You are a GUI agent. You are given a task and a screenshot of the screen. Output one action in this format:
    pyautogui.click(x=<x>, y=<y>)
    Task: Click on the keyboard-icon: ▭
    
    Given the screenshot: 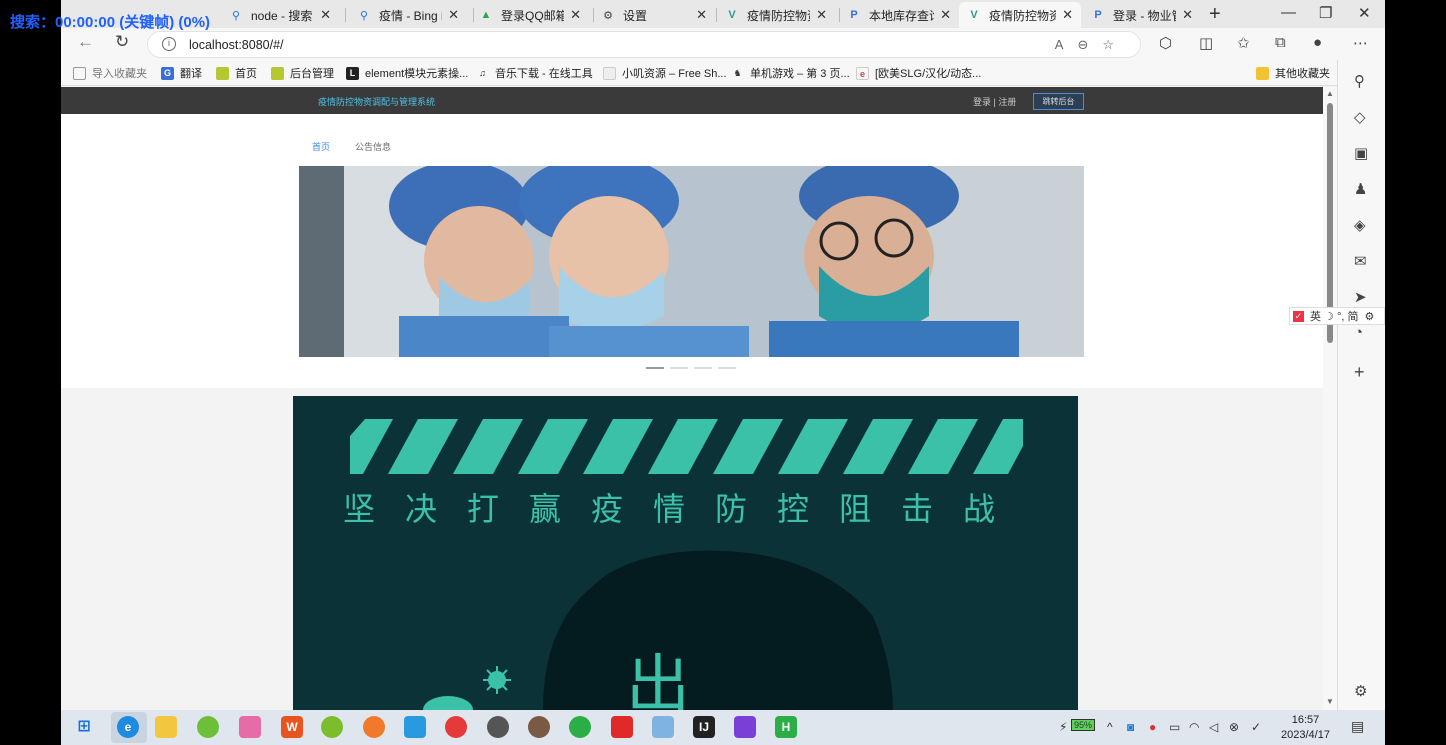 What is the action you would take?
    pyautogui.click(x=1174, y=727)
    